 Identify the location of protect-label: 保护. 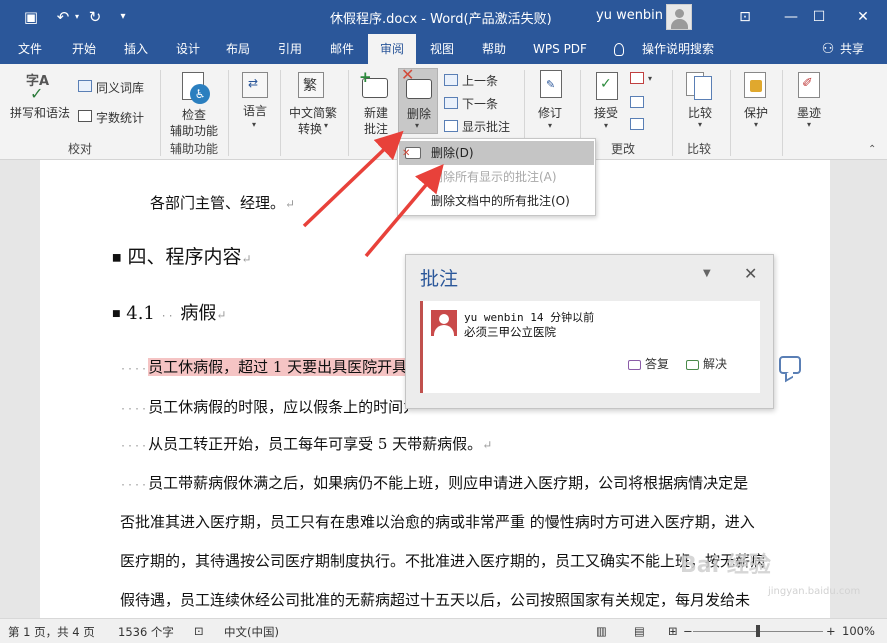
(756, 113).